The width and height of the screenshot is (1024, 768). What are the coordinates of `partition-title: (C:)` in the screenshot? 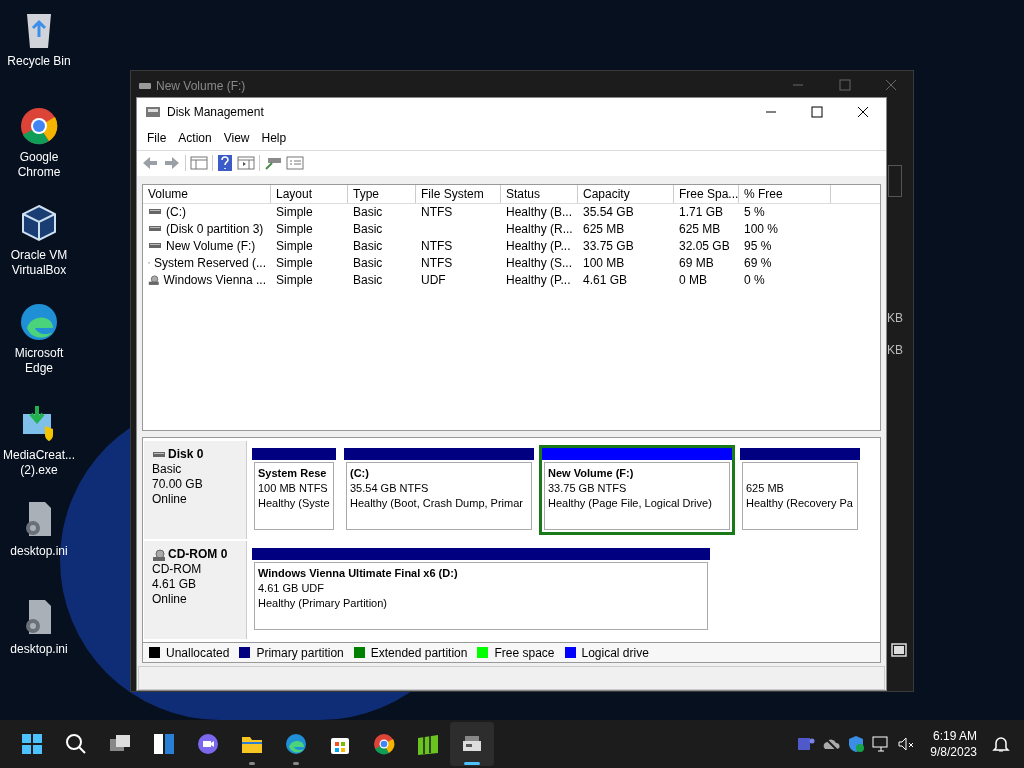 It's located at (360, 474).